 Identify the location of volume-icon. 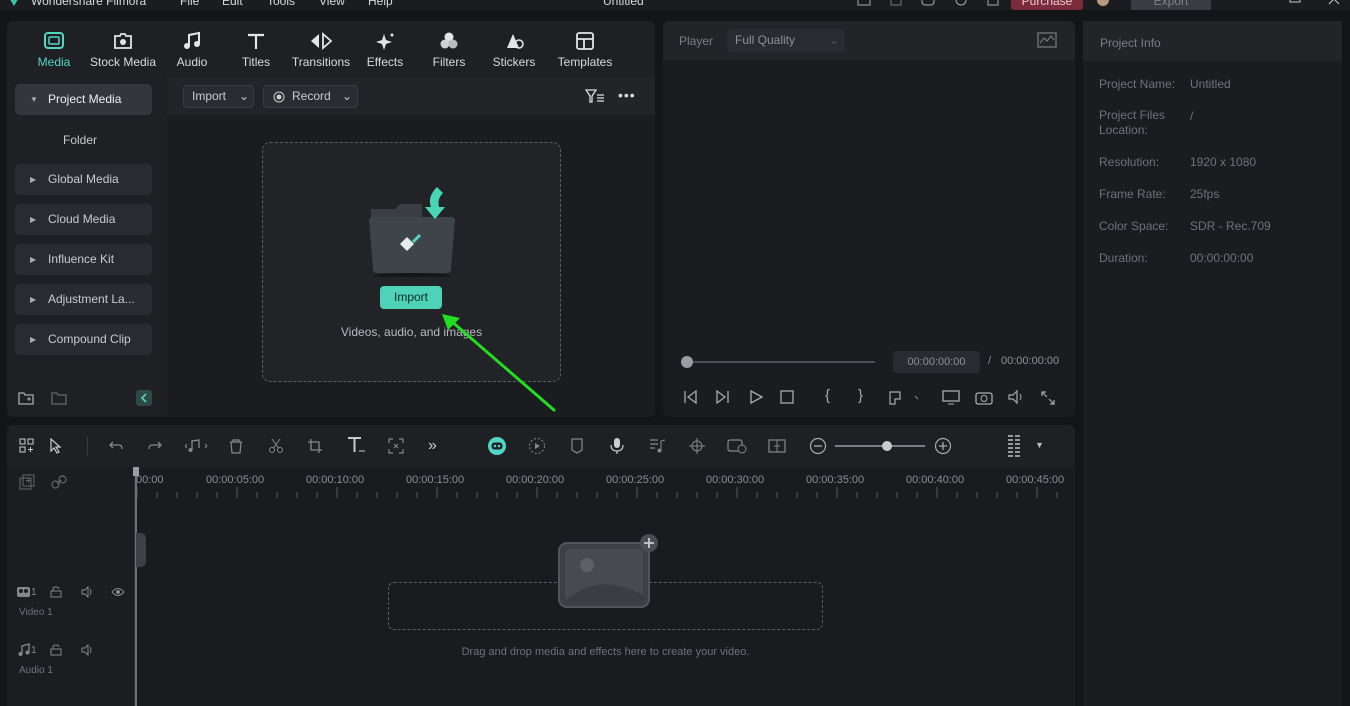
(1016, 397).